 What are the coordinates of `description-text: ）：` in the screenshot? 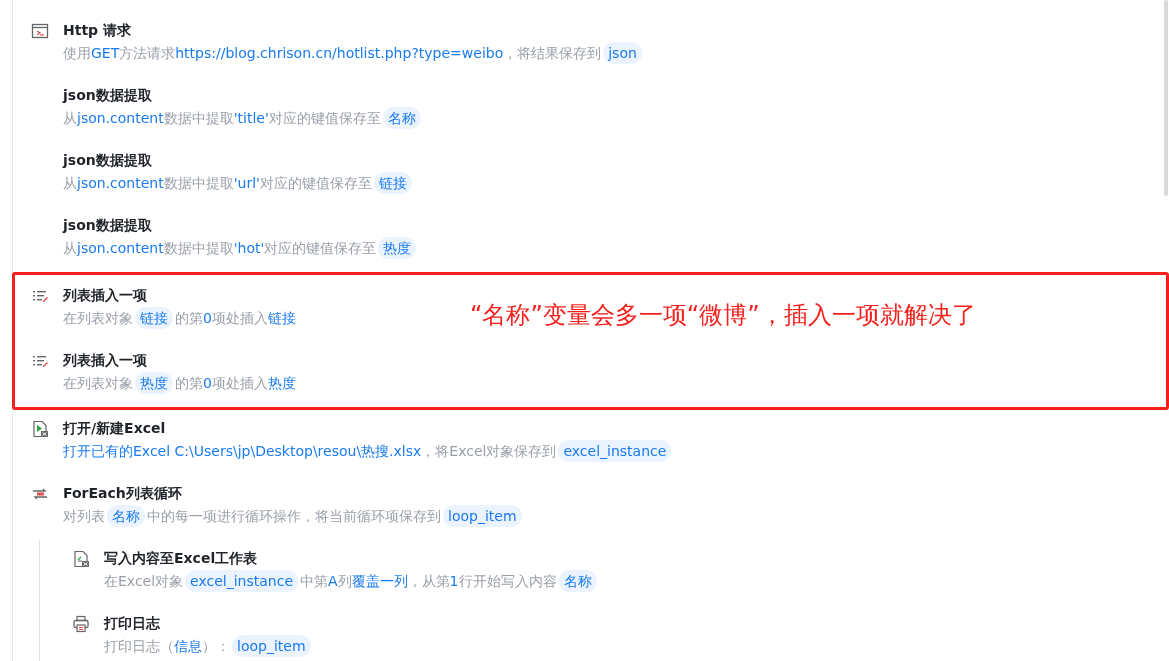 It's located at (216, 646).